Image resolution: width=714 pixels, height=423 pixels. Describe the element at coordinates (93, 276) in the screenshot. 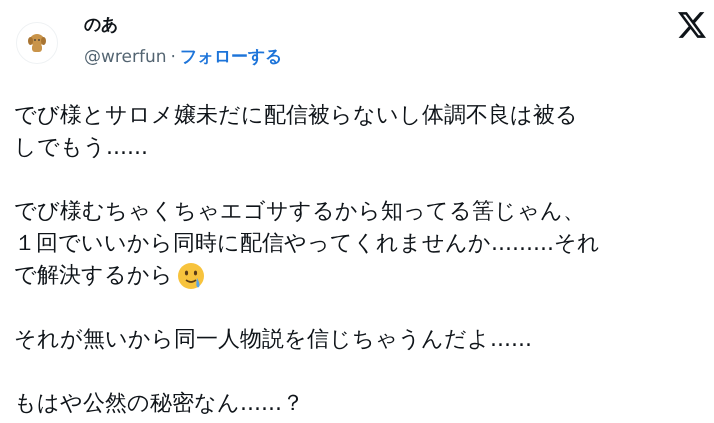

I see `tweet-text-line: で解決するから` at that location.